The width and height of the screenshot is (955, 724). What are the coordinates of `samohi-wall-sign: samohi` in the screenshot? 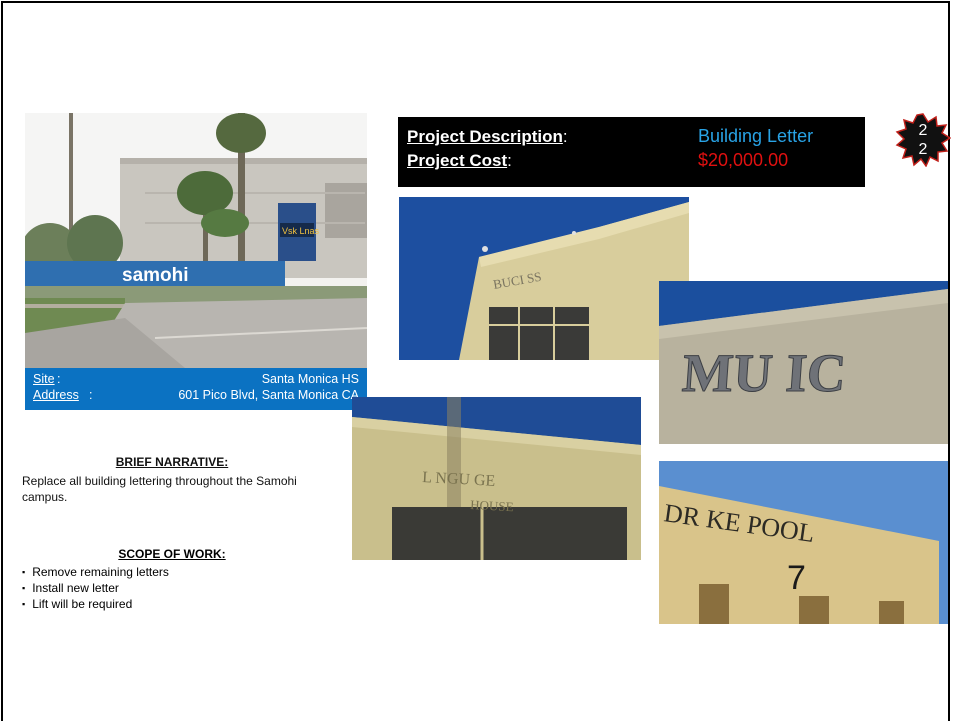 It's located at (155, 275).